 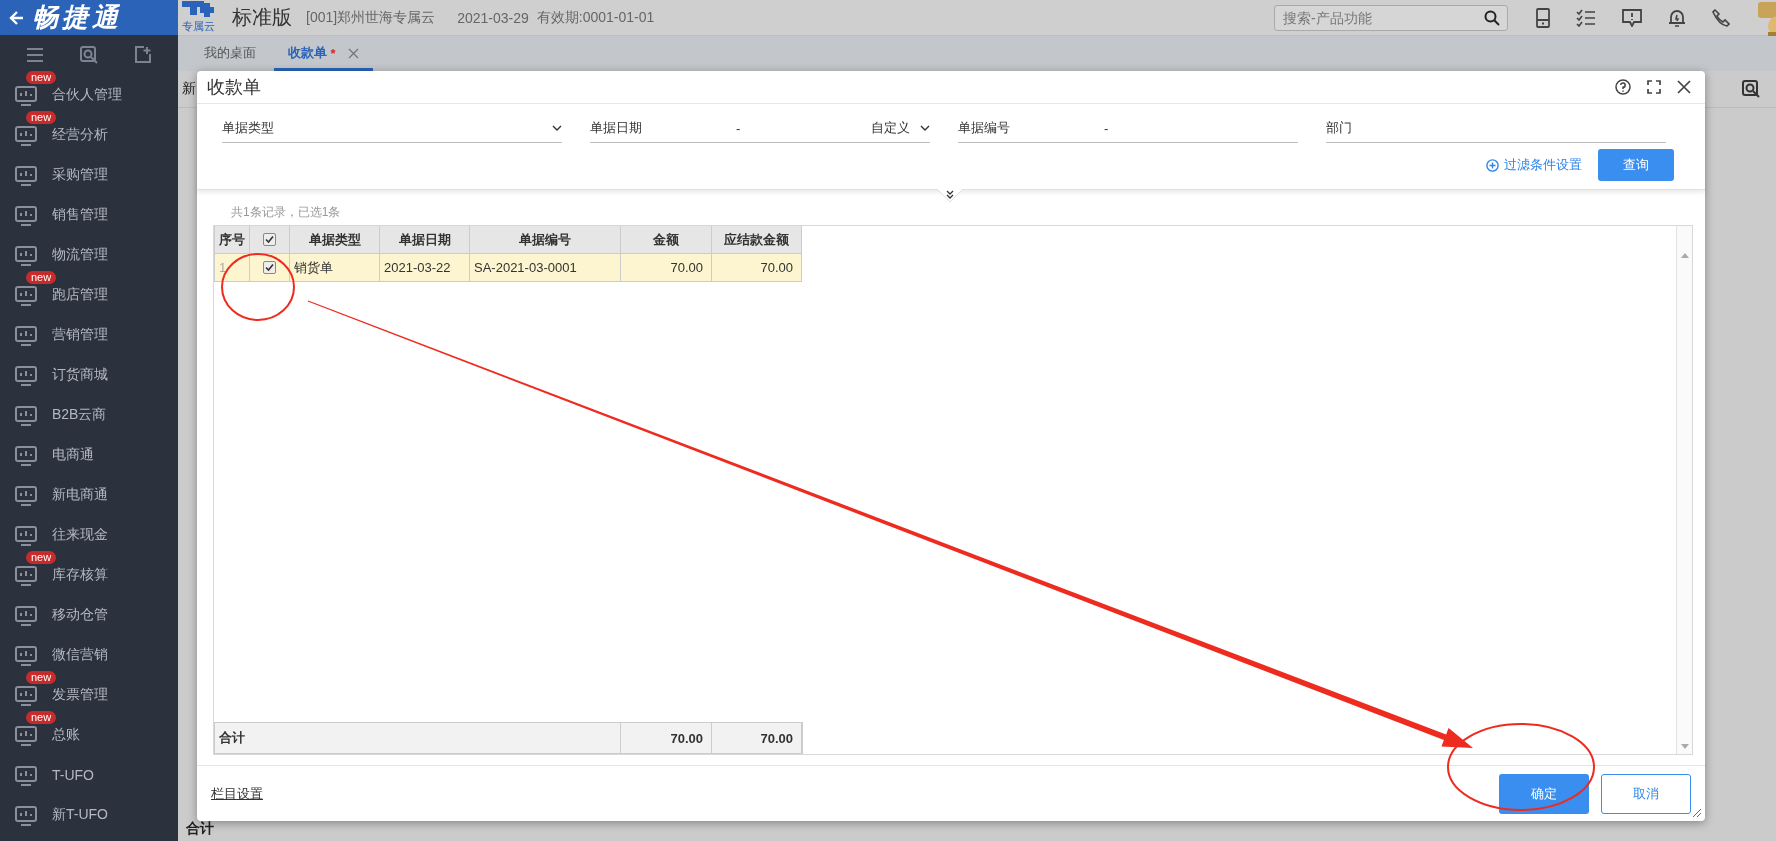 I want to click on help-icon, so click(x=1623, y=87).